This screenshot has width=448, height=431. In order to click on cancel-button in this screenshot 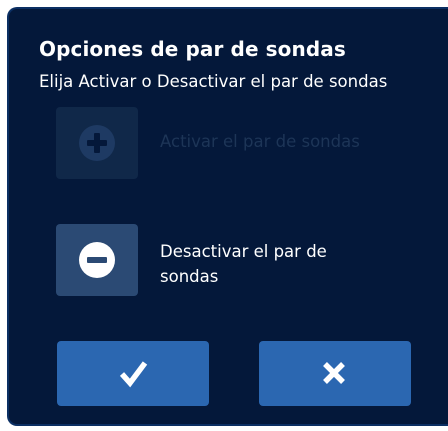, I will do `click(335, 373)`.